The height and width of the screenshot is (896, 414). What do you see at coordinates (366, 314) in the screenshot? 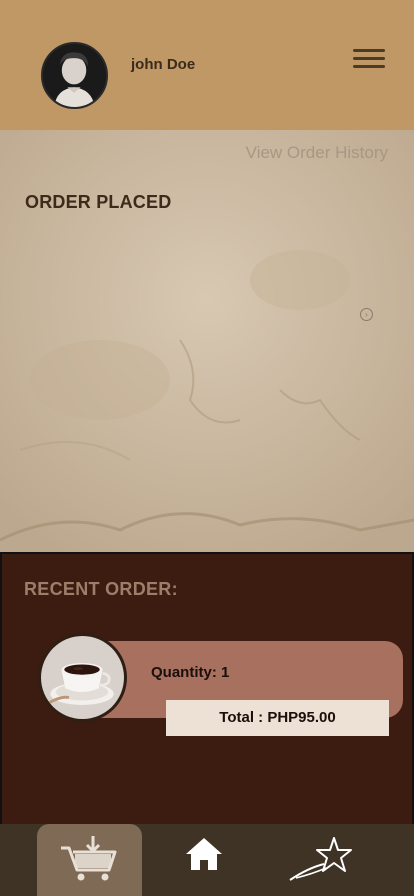
I see `forward-circle-icon: ›` at bounding box center [366, 314].